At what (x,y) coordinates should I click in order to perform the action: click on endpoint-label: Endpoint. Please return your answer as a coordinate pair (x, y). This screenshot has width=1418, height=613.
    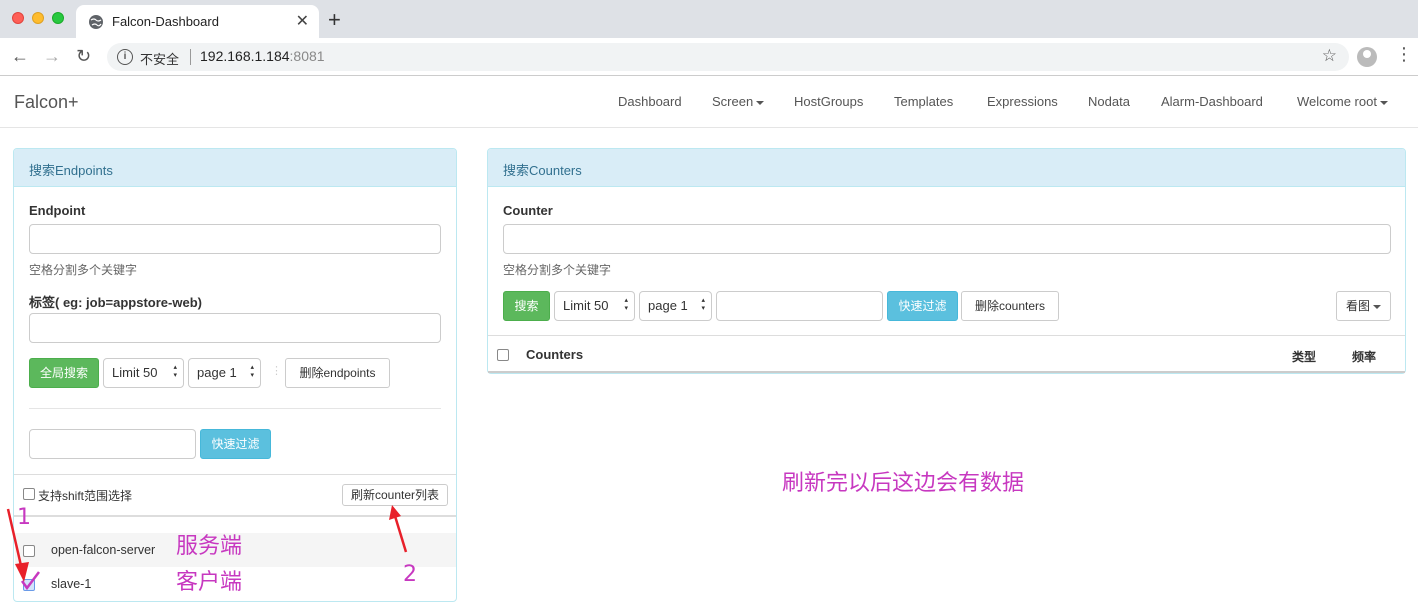
    Looking at the image, I should click on (57, 210).